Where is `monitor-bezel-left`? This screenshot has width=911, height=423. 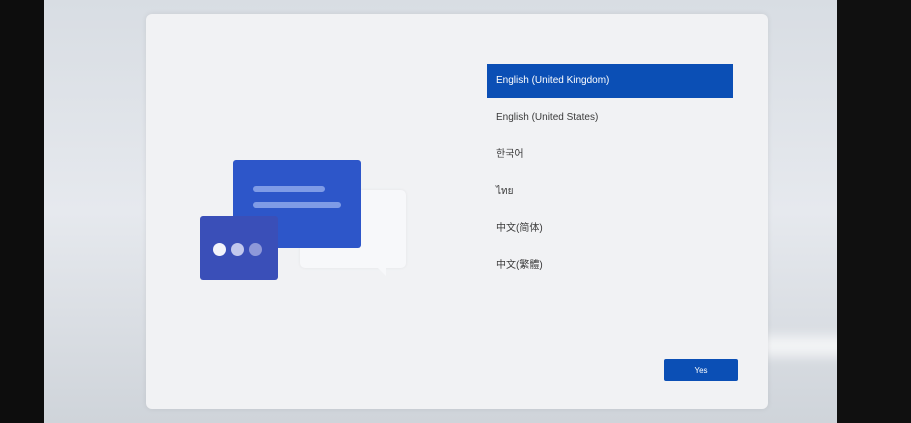
monitor-bezel-left is located at coordinates (22, 211).